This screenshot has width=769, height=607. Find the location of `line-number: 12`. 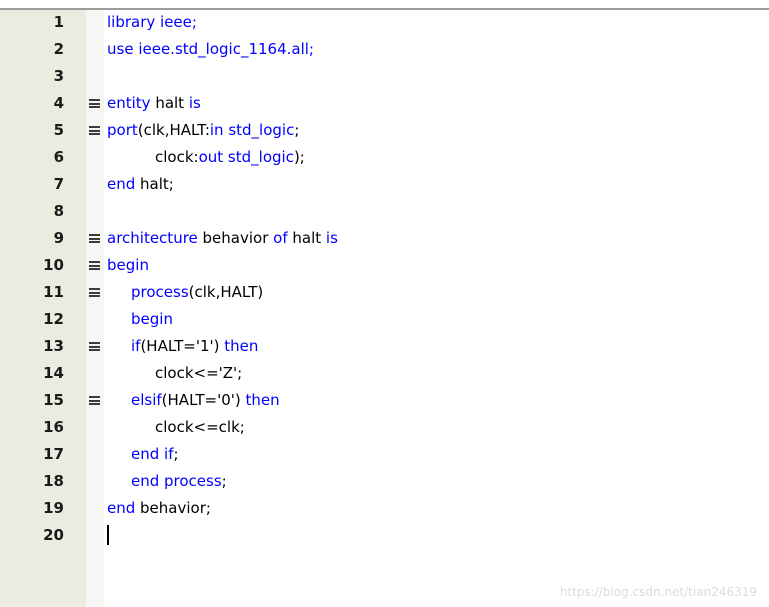

line-number: 12 is located at coordinates (53, 319).